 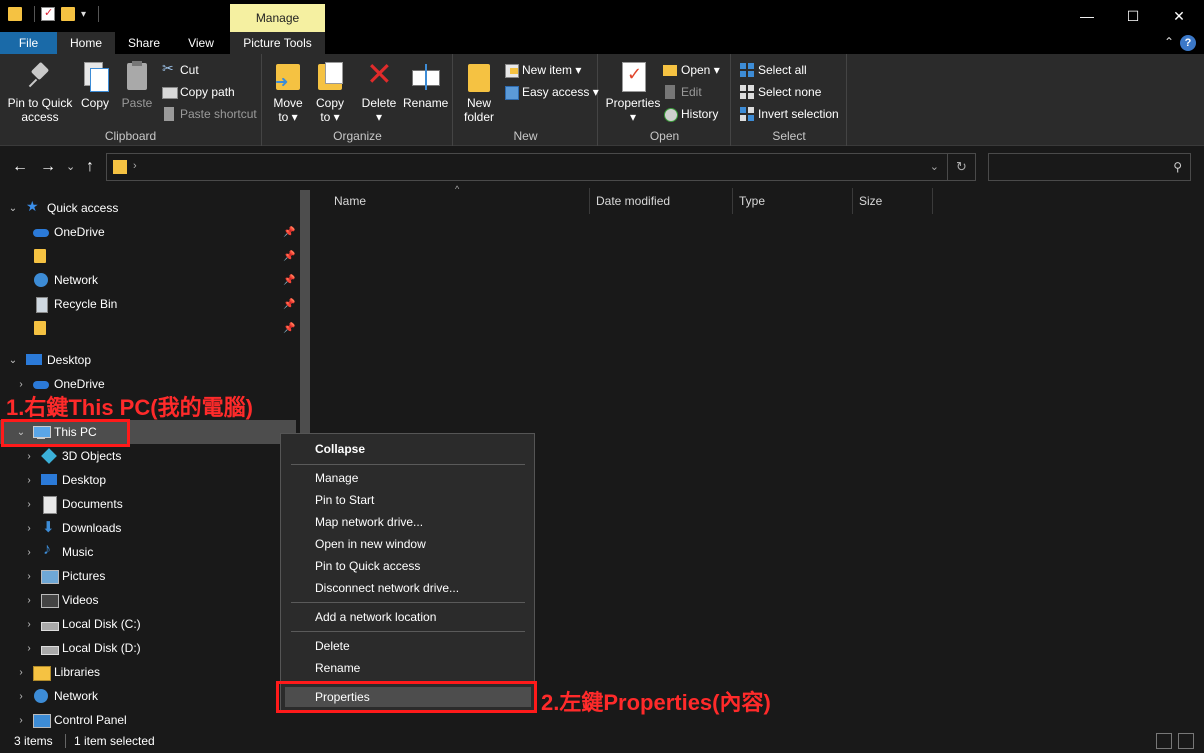 I want to click on tab-view: View, so click(x=201, y=43).